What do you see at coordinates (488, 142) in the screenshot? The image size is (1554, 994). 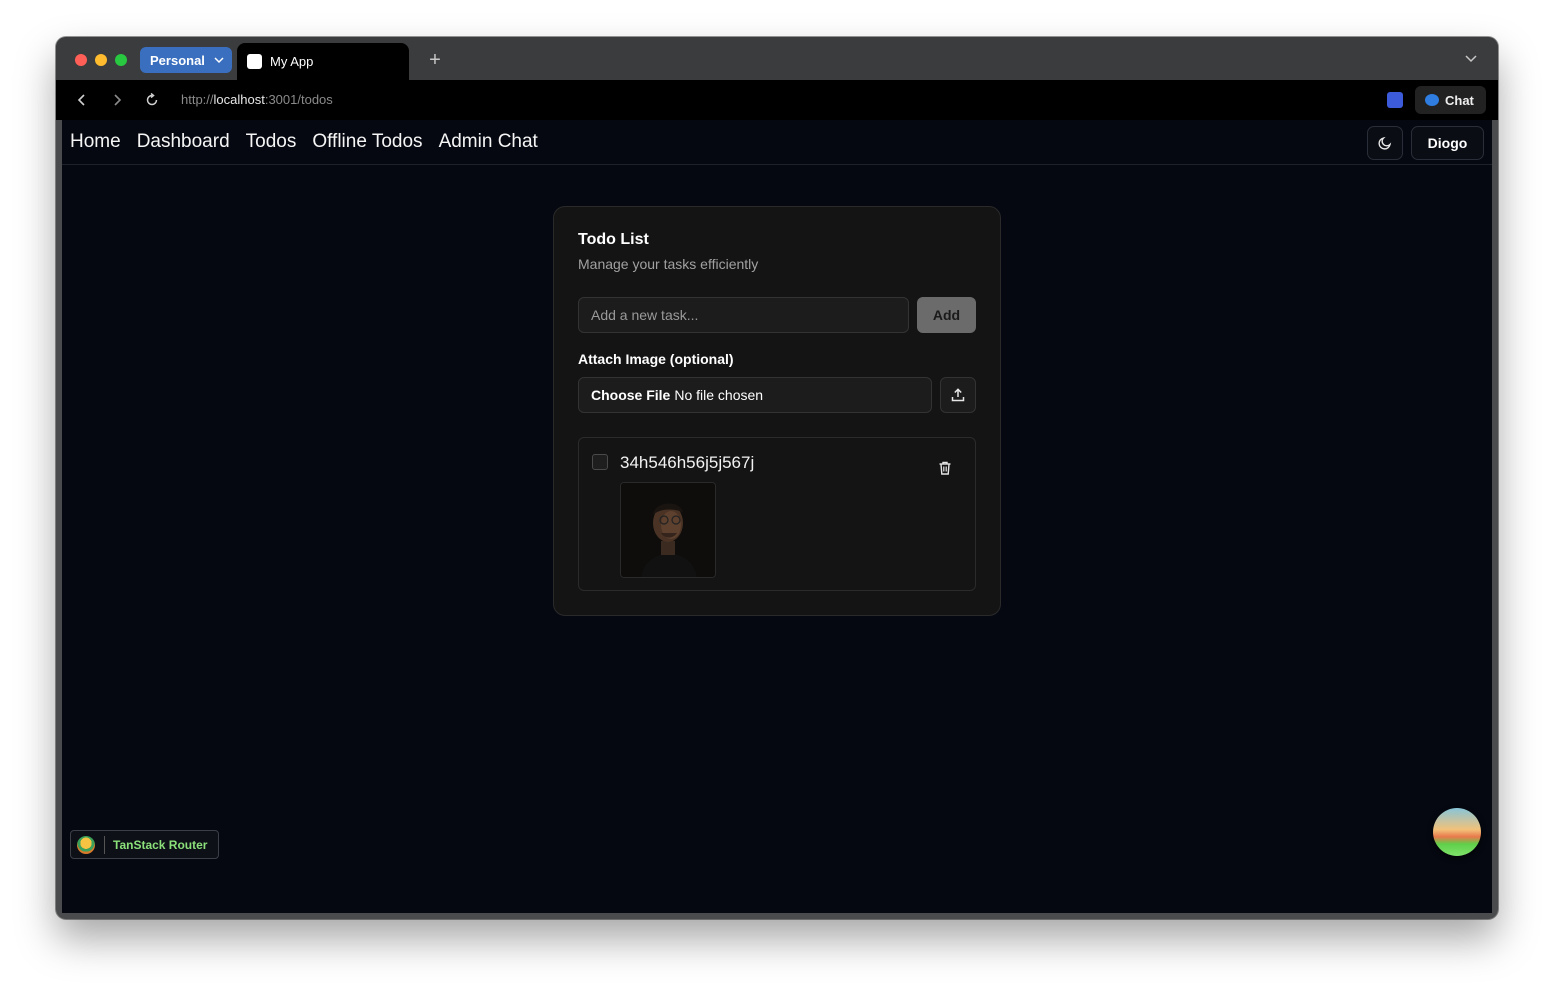 I see `nav-link-admin-chat: Admin Chat` at bounding box center [488, 142].